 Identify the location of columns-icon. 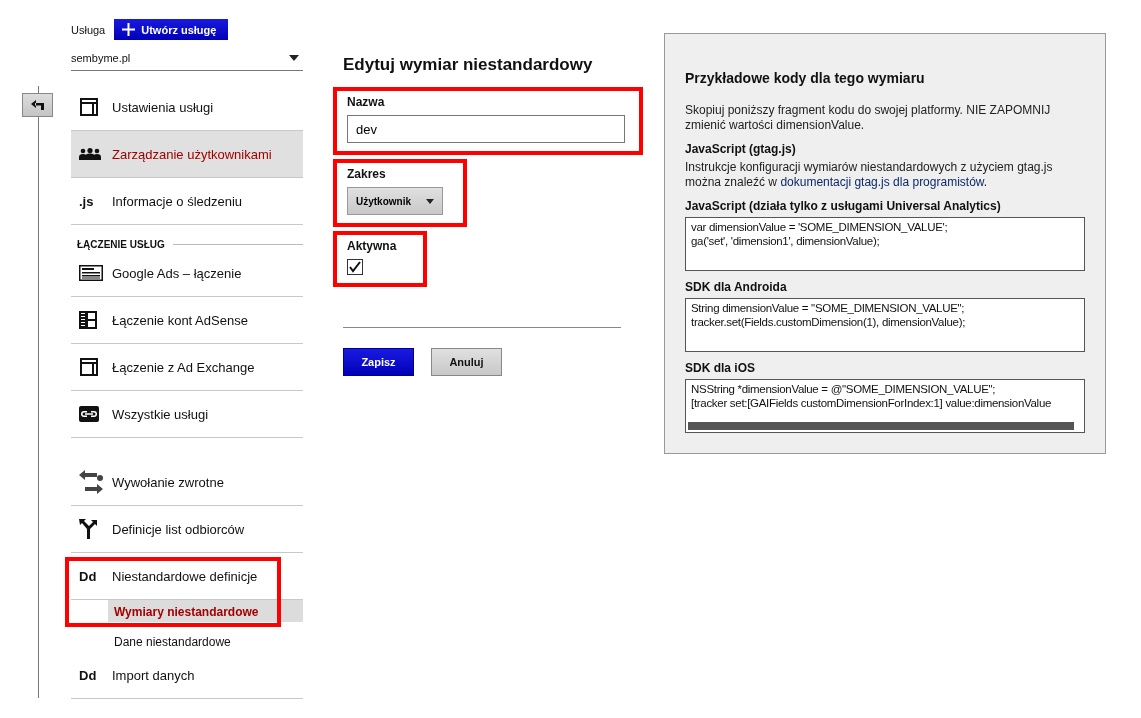
(88, 320).